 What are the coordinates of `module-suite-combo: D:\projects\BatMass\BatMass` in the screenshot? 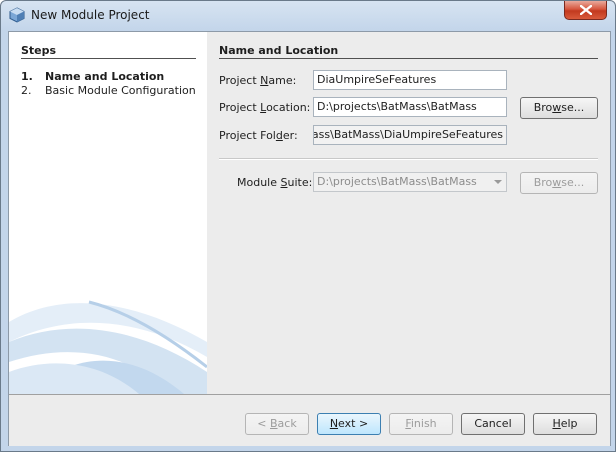 It's located at (410, 182).